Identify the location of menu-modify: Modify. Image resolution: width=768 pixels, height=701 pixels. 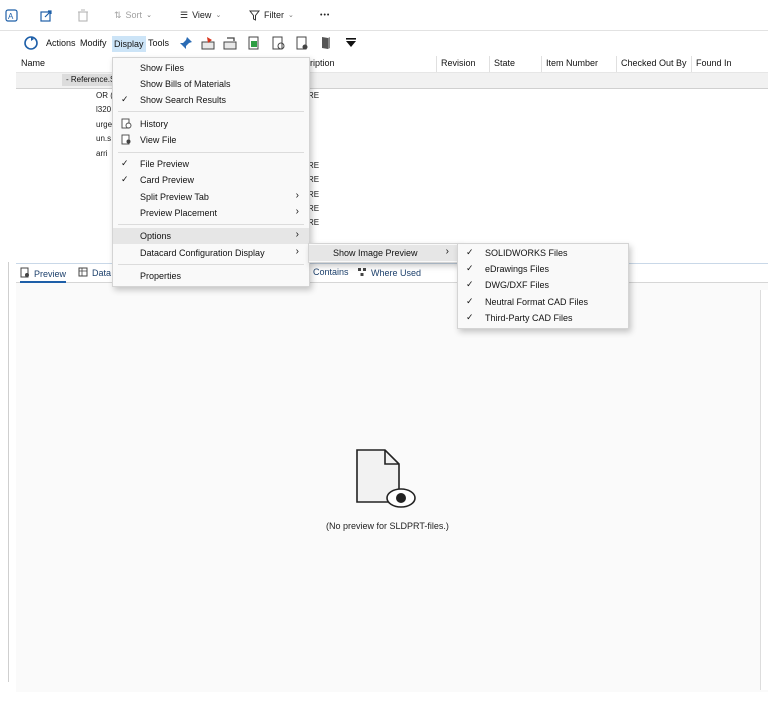
(93, 43).